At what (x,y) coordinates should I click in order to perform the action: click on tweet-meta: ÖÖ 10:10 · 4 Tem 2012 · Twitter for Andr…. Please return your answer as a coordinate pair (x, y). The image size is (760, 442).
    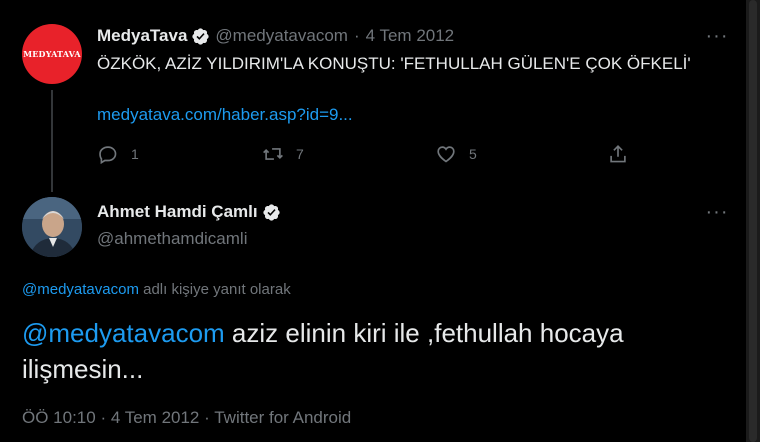
    Looking at the image, I should click on (186, 418).